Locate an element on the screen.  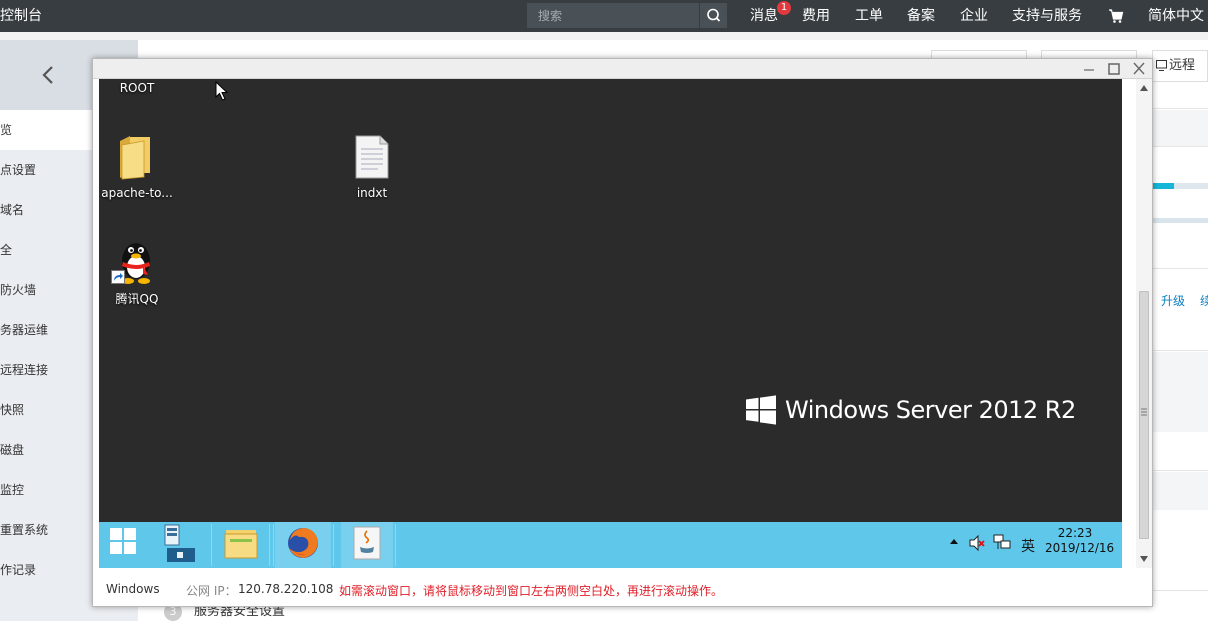
remote-connect-button: 远程 is located at coordinates (1180, 66).